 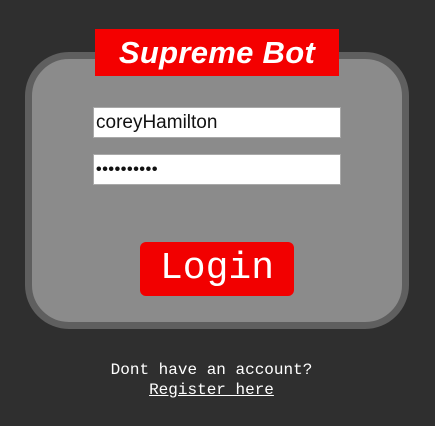 What do you see at coordinates (217, 169) in the screenshot?
I see `password-input` at bounding box center [217, 169].